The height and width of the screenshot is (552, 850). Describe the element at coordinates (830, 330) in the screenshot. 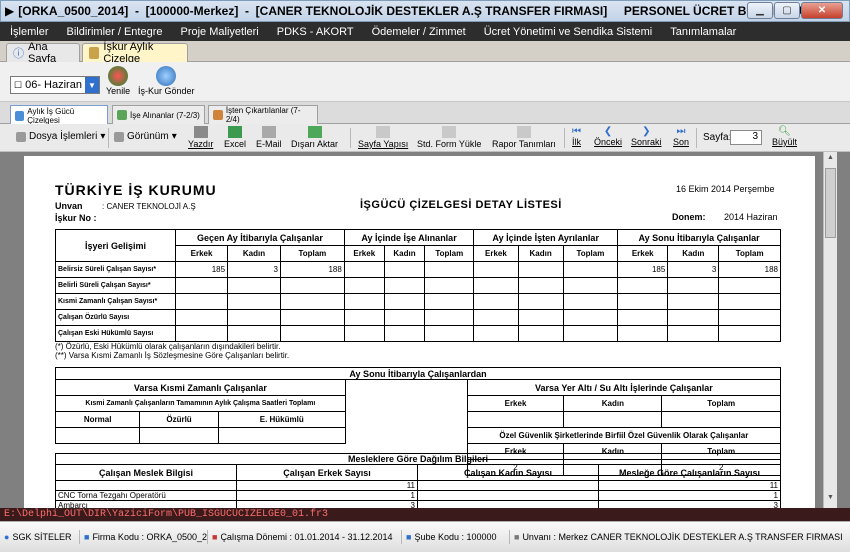

I see `vertical-scrollbar: ▲ ▼` at that location.